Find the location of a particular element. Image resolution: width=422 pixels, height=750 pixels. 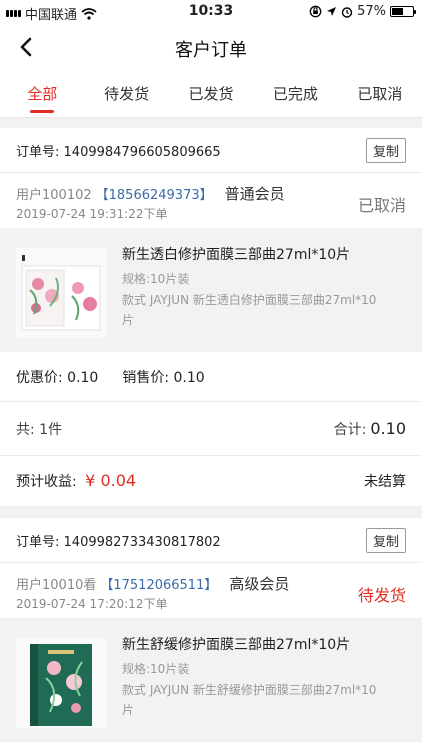

income-label: 预计收益: is located at coordinates (46, 482).